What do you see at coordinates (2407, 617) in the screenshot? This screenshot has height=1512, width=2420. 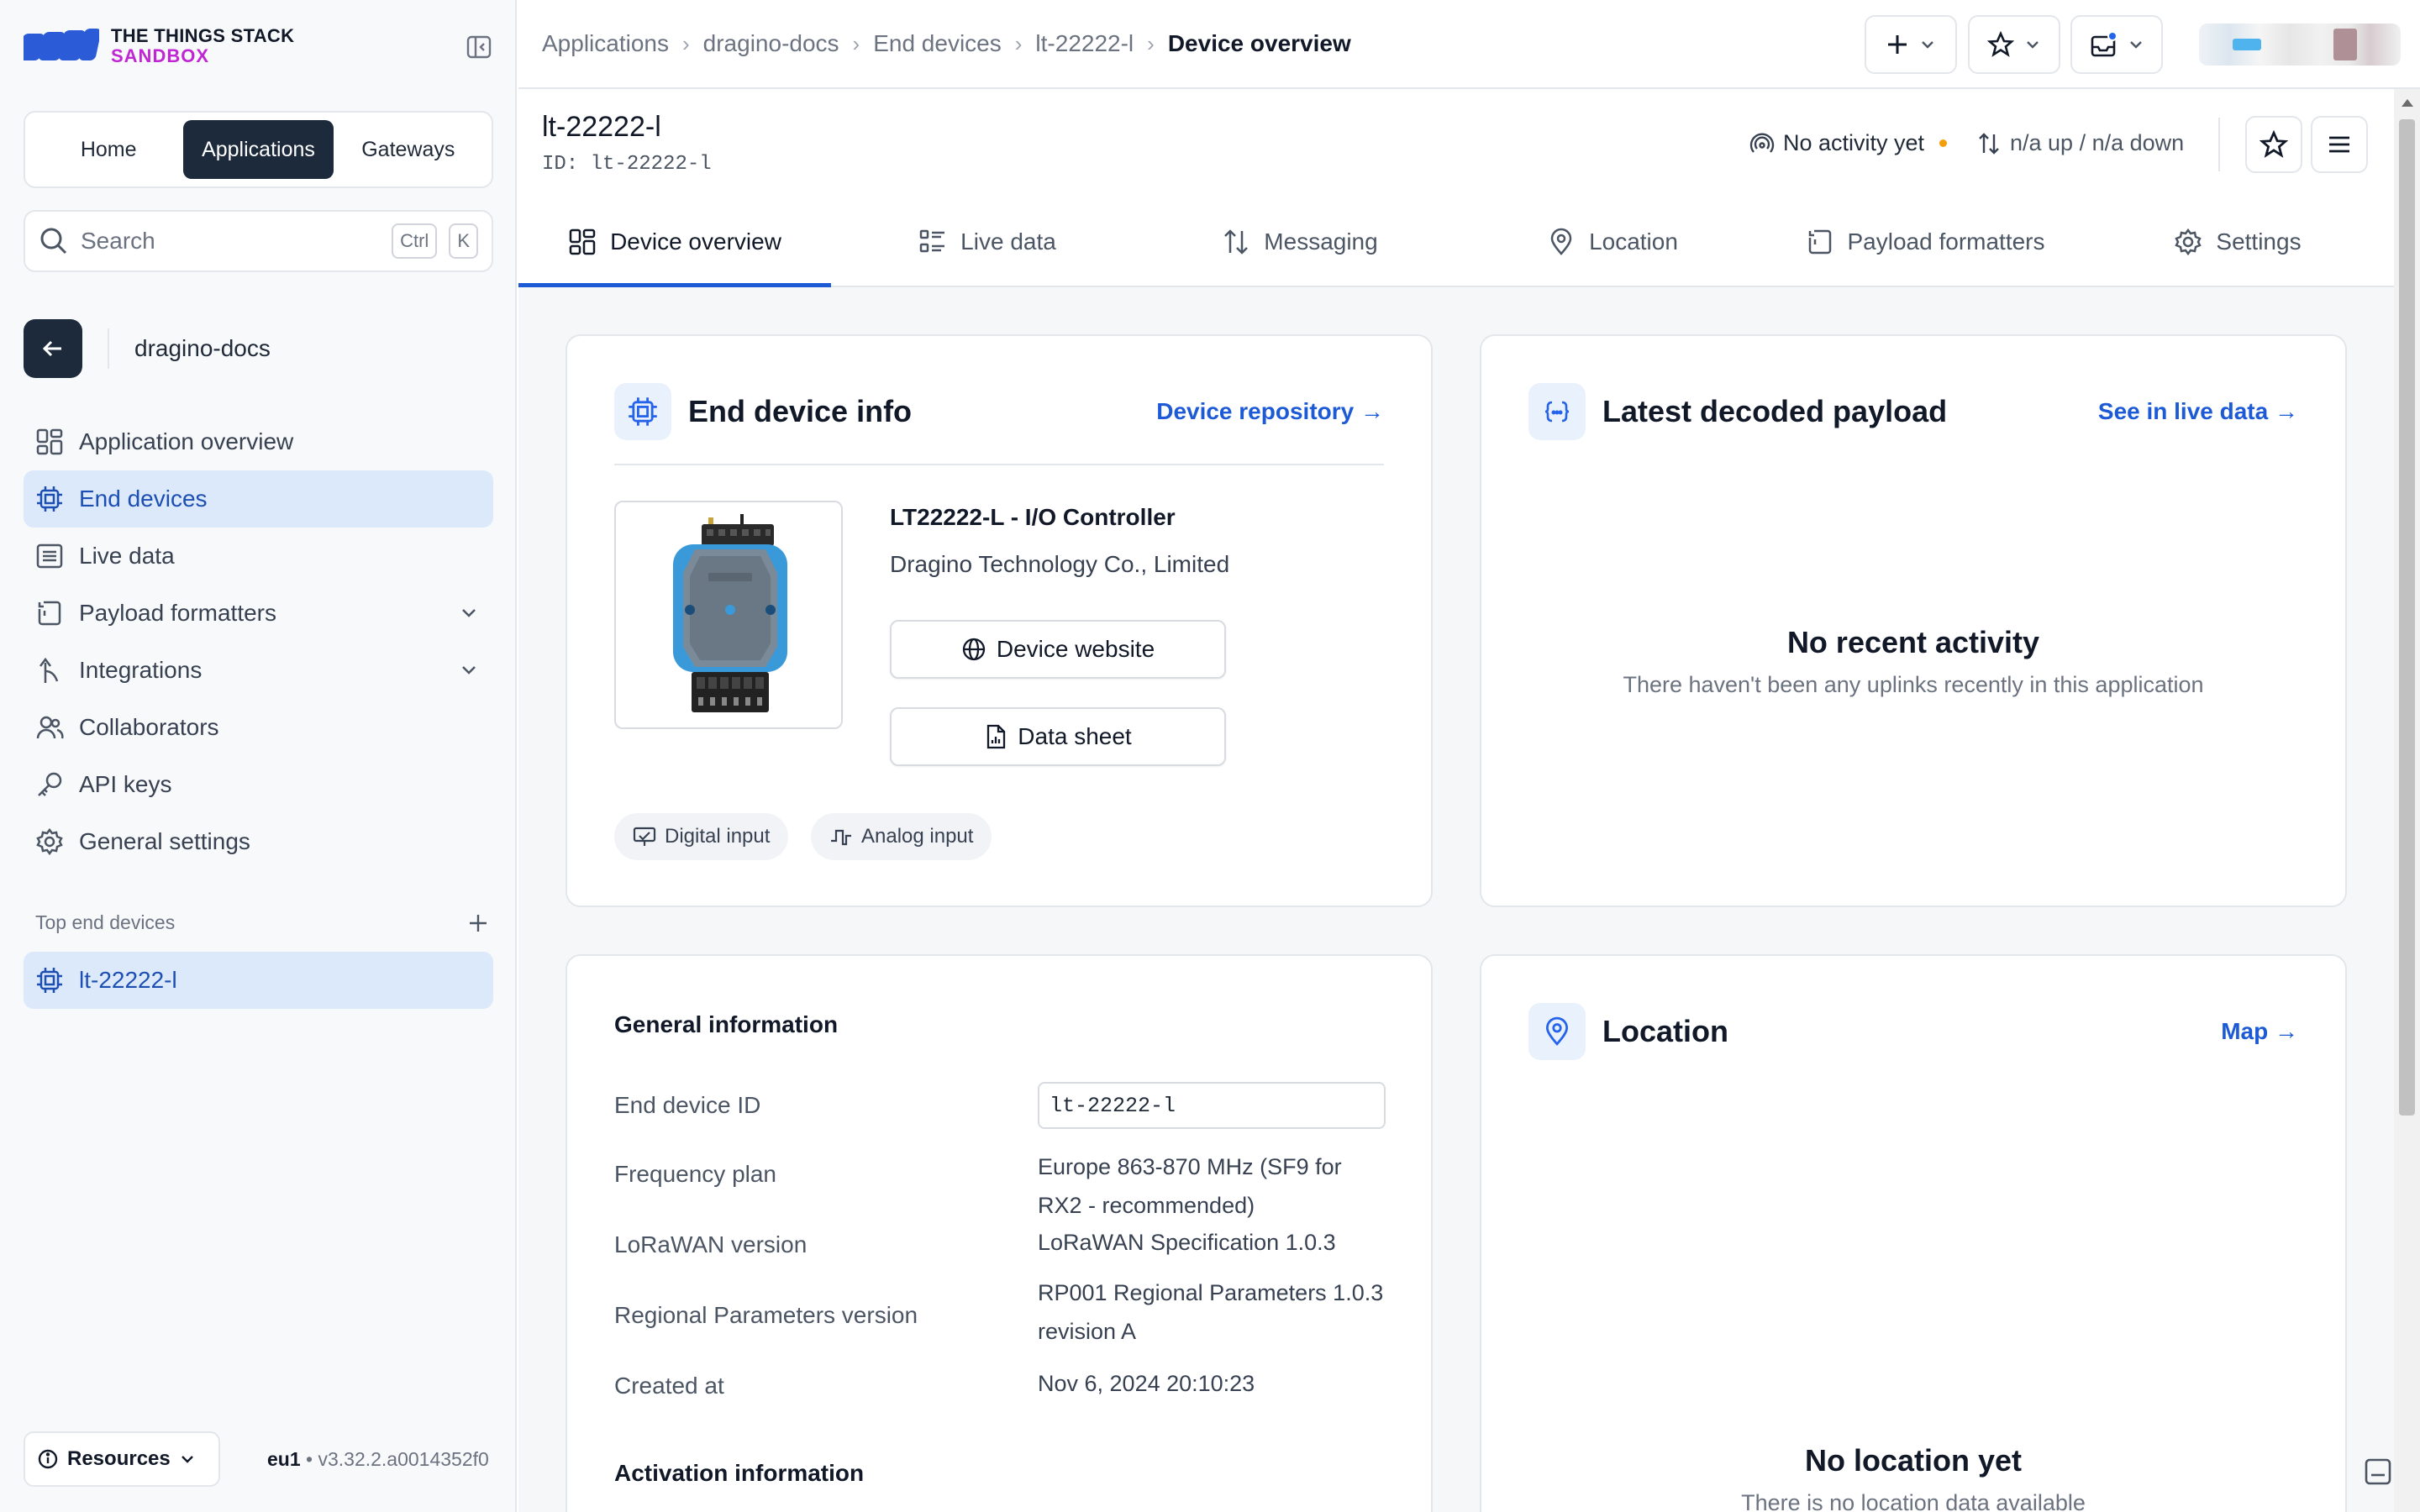 I see `scrollbar-thumb` at bounding box center [2407, 617].